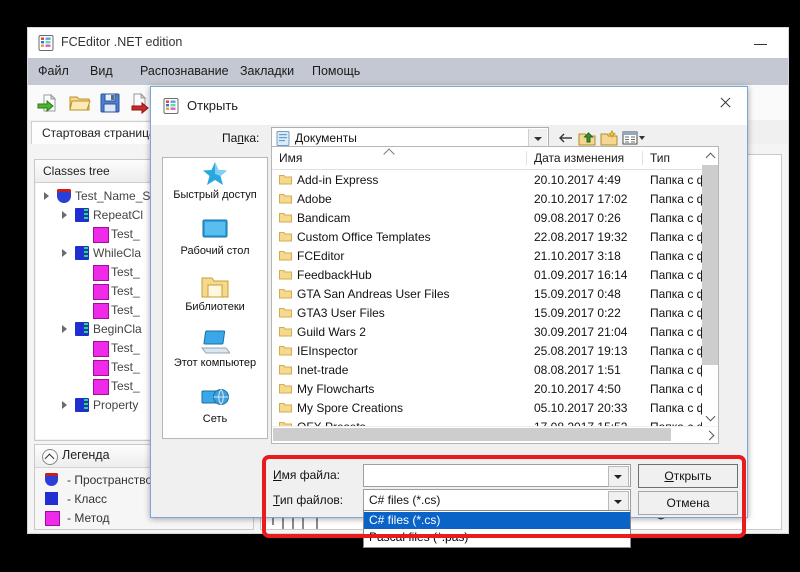  What do you see at coordinates (761, 43) in the screenshot?
I see `minimize-button` at bounding box center [761, 43].